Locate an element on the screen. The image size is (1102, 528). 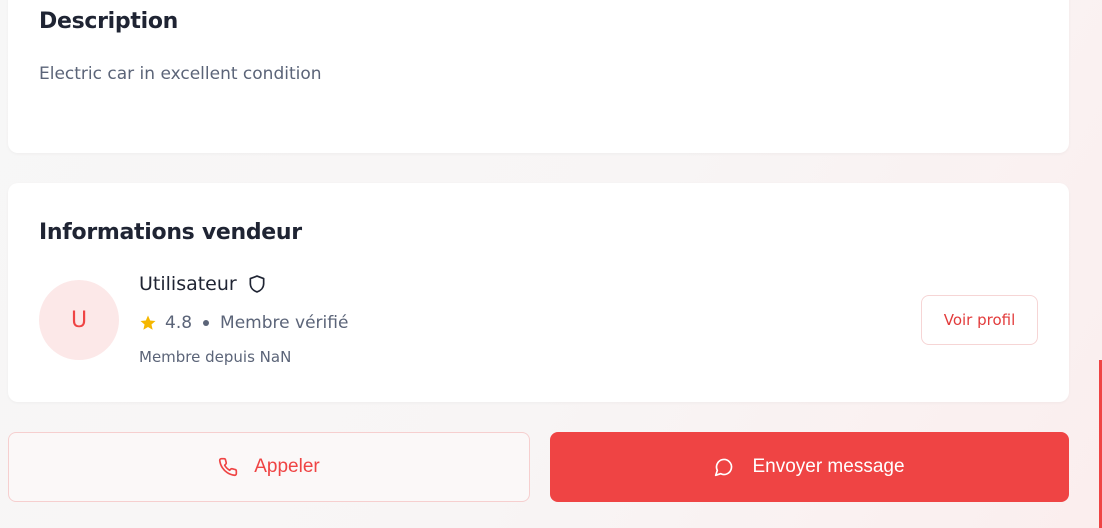
avatar: U is located at coordinates (79, 320).